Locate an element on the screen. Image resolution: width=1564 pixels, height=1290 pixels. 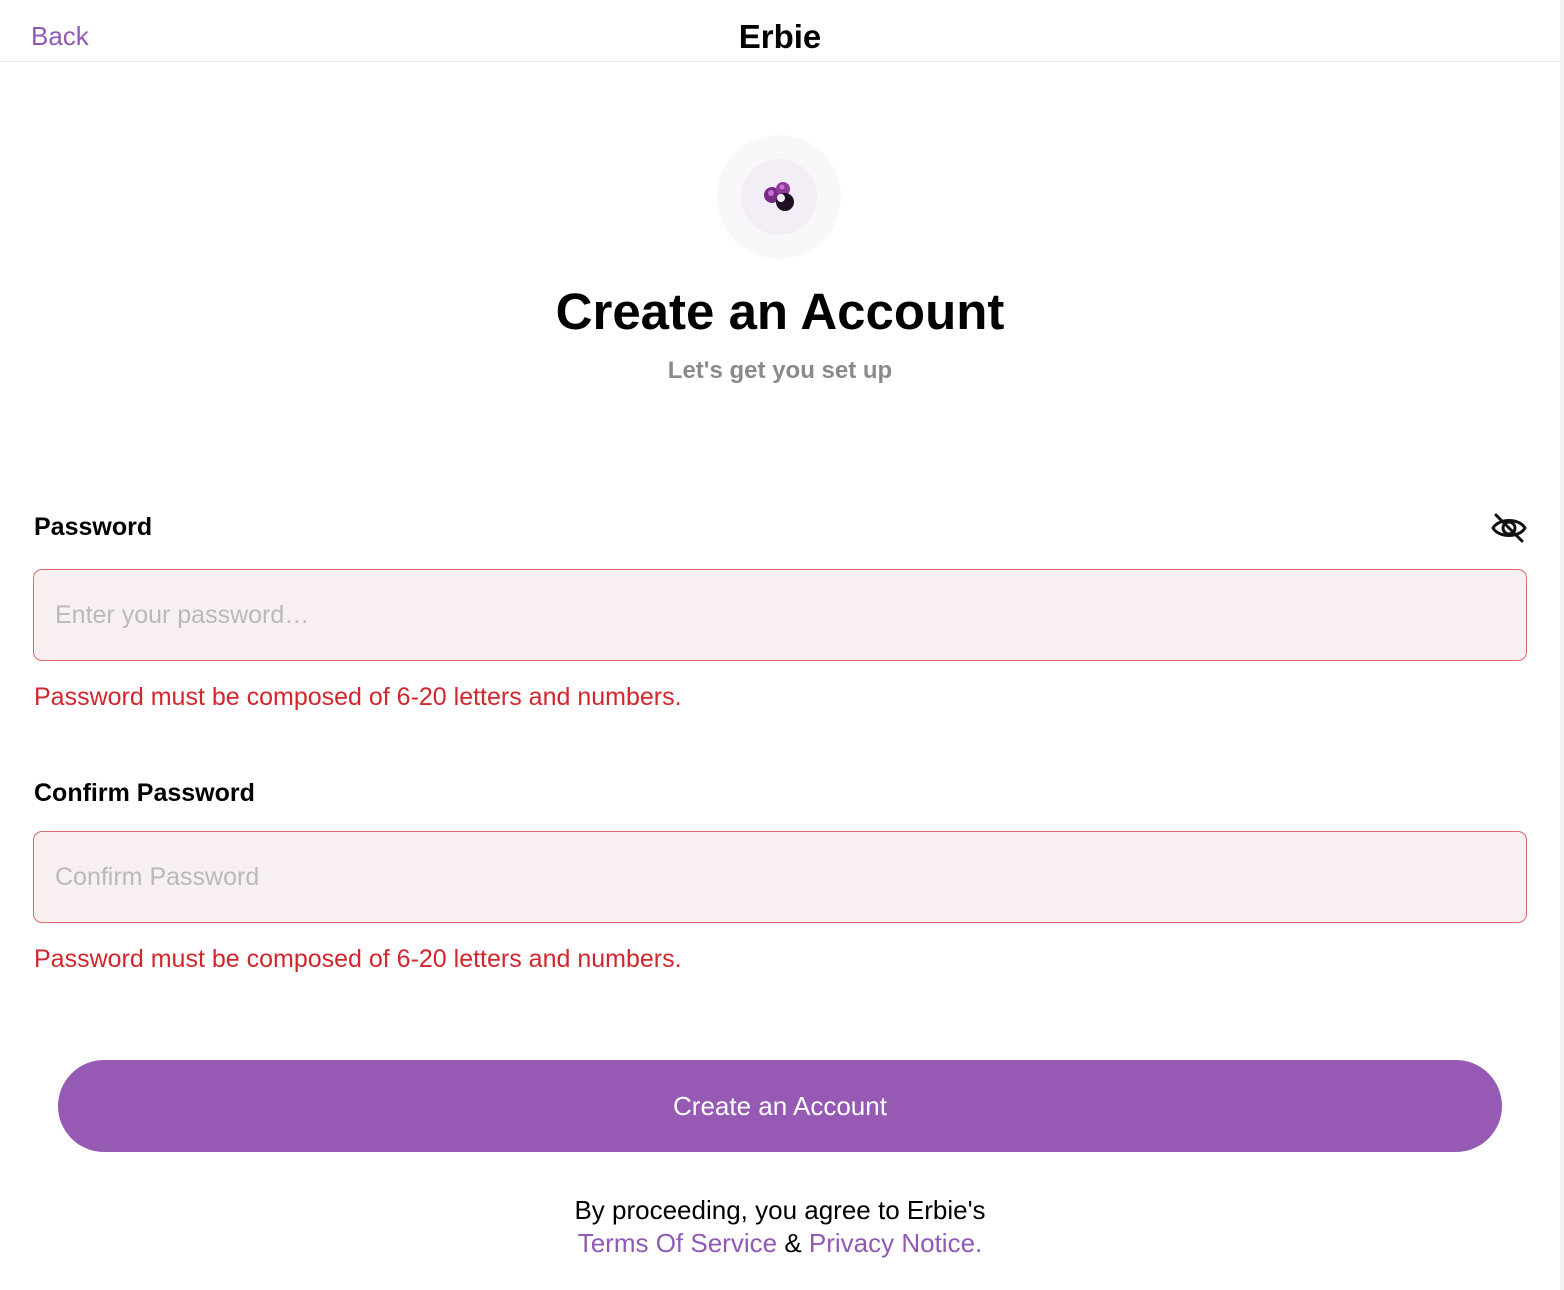
page-title: Create an Account is located at coordinates (780, 311).